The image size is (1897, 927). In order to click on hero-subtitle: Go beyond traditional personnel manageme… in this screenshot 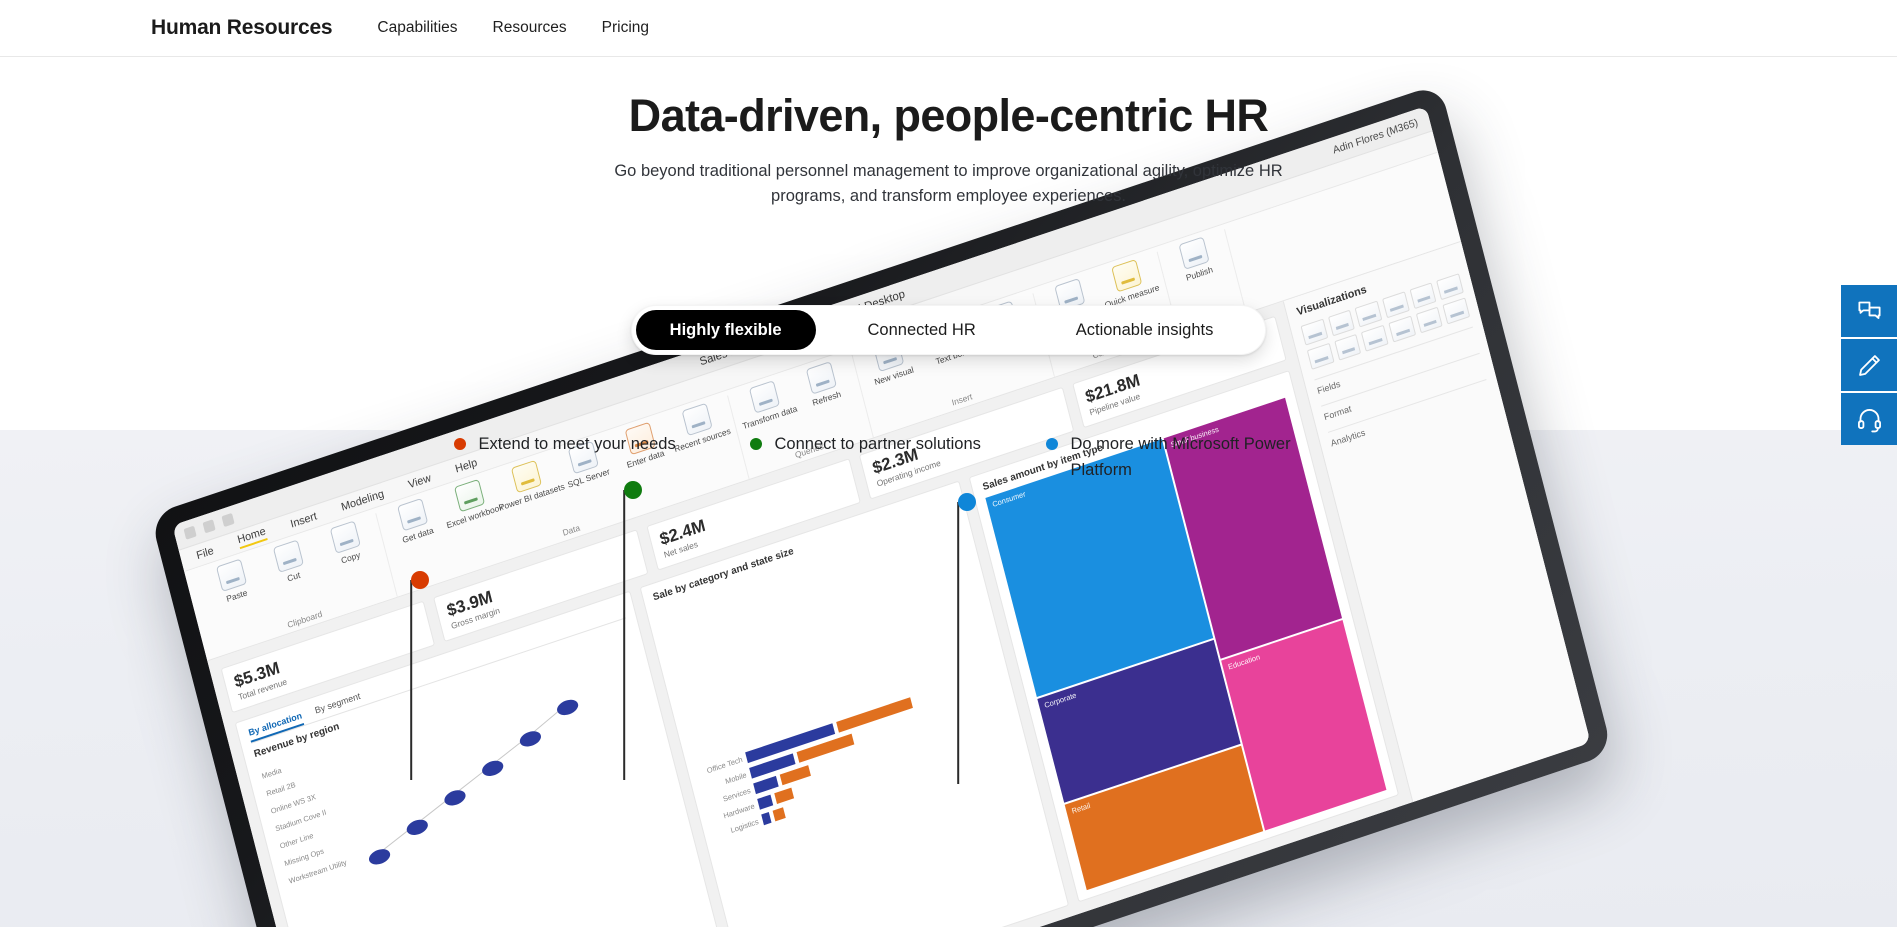, I will do `click(948, 183)`.